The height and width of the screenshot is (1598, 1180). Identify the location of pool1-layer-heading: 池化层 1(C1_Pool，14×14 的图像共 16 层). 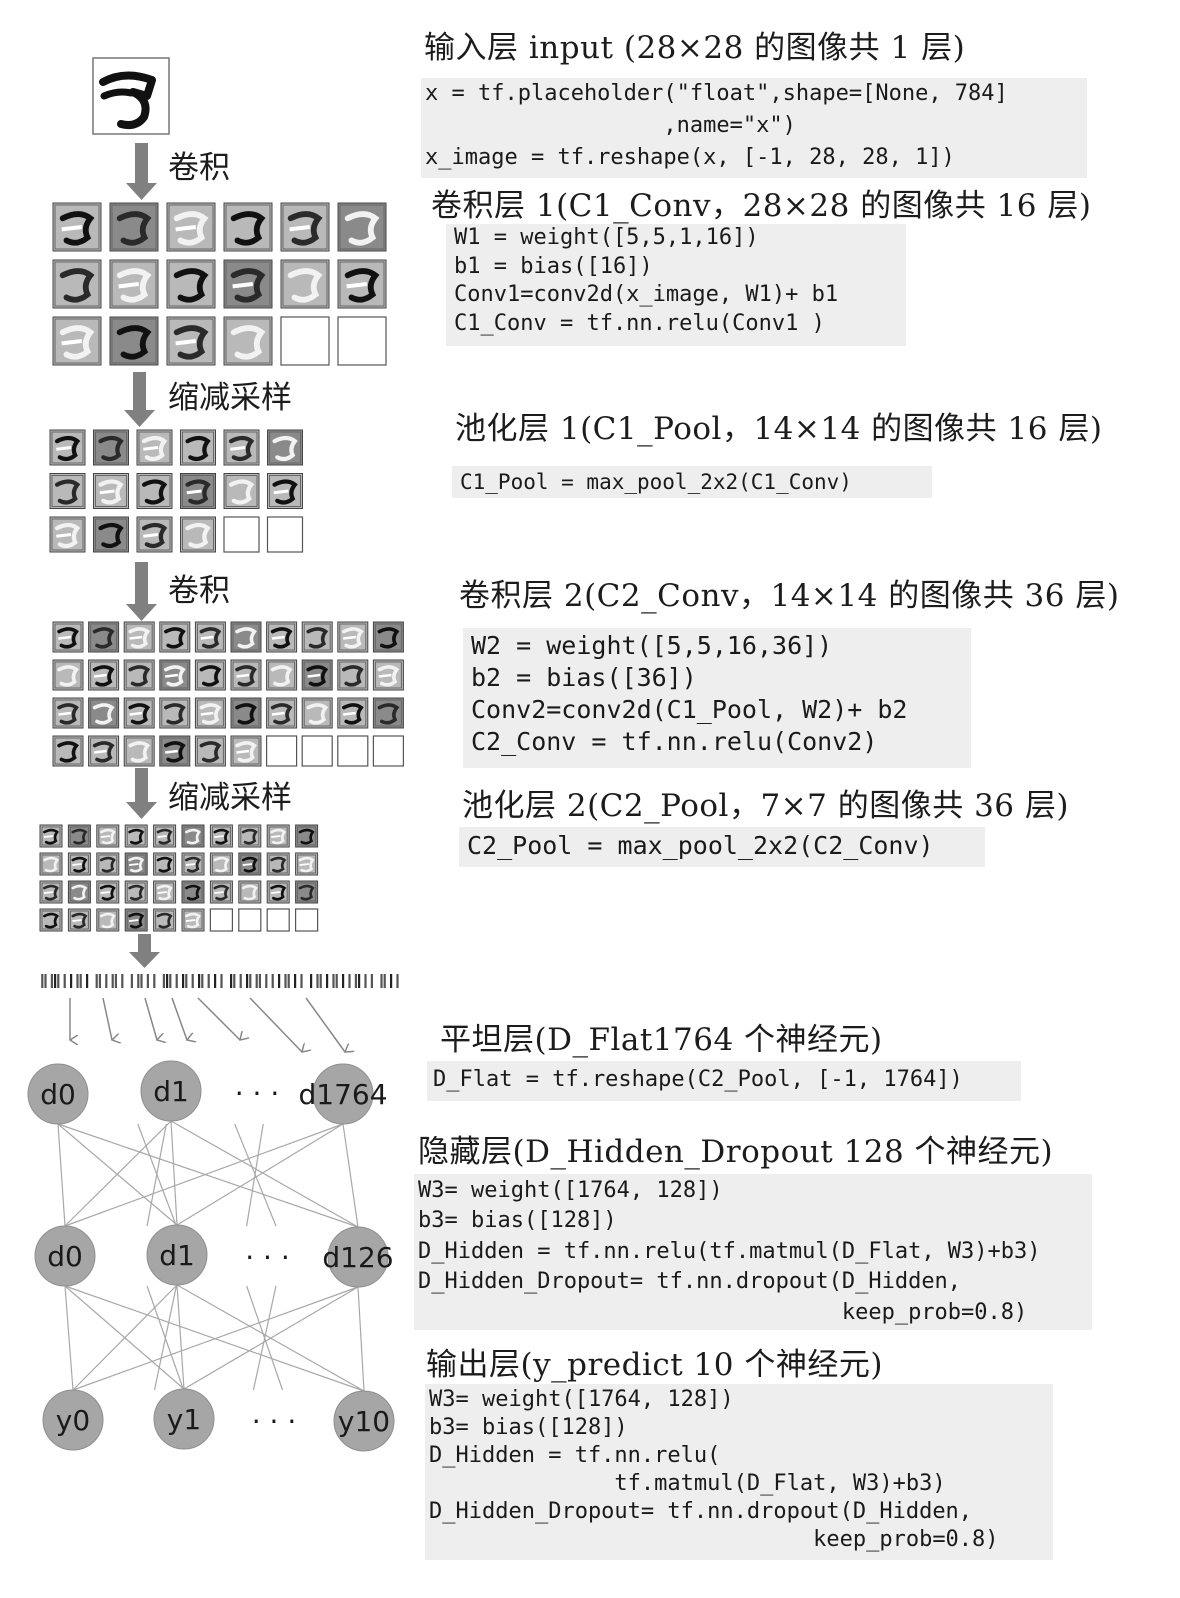
(779, 429).